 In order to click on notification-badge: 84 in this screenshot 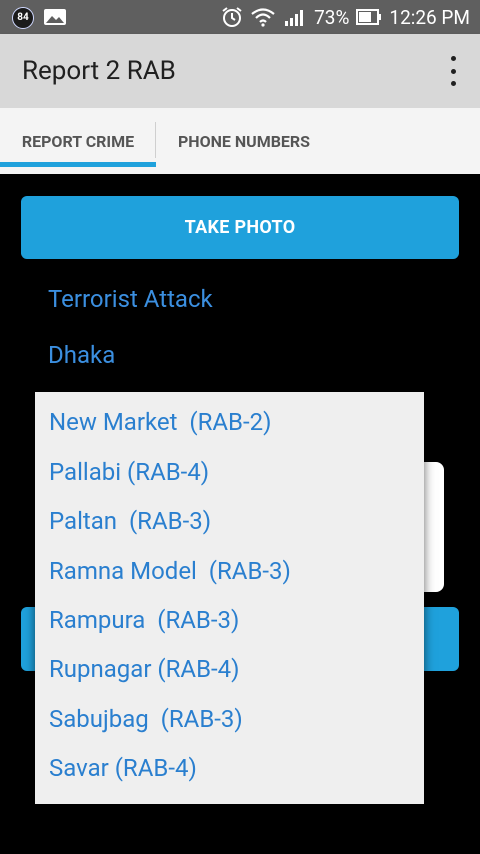, I will do `click(23, 18)`.